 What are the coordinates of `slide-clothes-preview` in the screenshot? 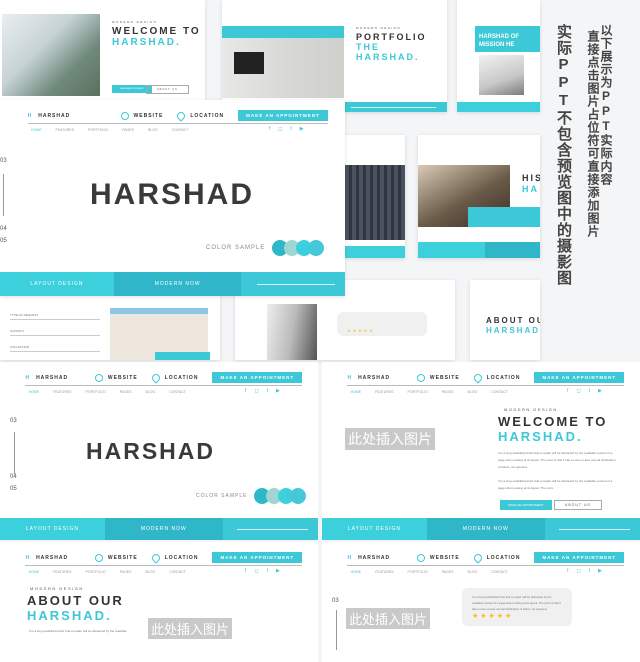 It's located at (375, 196).